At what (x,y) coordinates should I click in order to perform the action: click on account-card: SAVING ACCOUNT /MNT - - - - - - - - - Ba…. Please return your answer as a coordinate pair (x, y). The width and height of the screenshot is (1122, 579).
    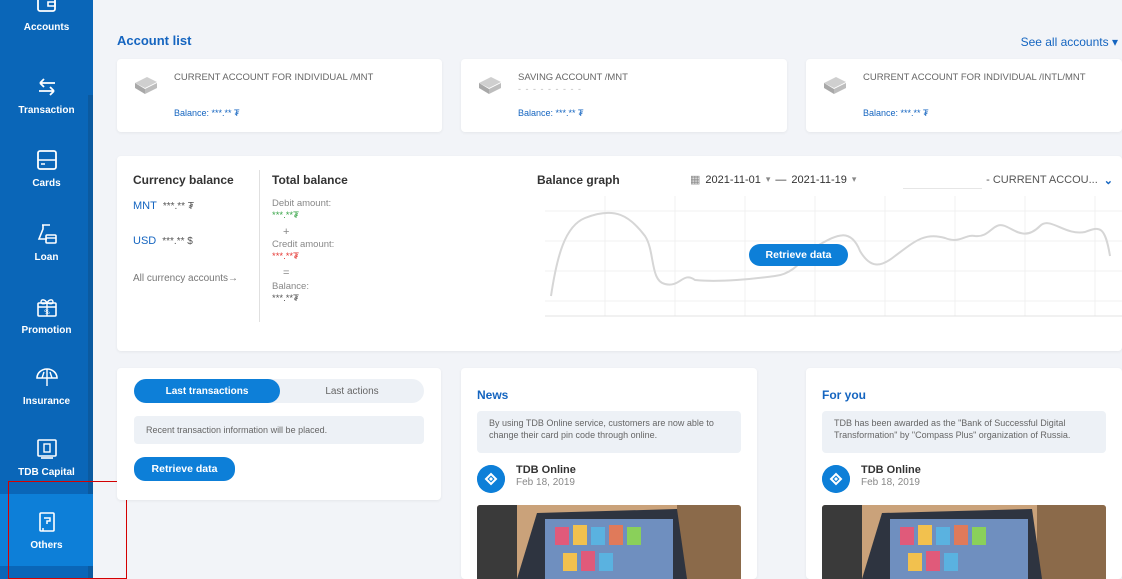
    Looking at the image, I should click on (624, 95).